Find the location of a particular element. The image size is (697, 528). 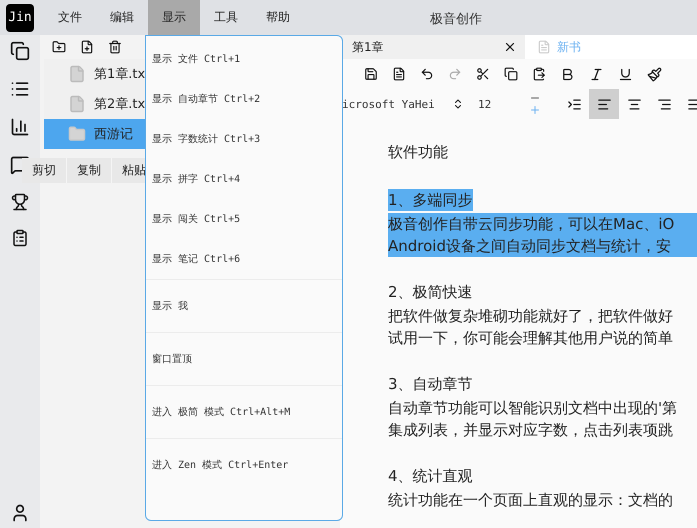

app-logo: Jin is located at coordinates (20, 18).